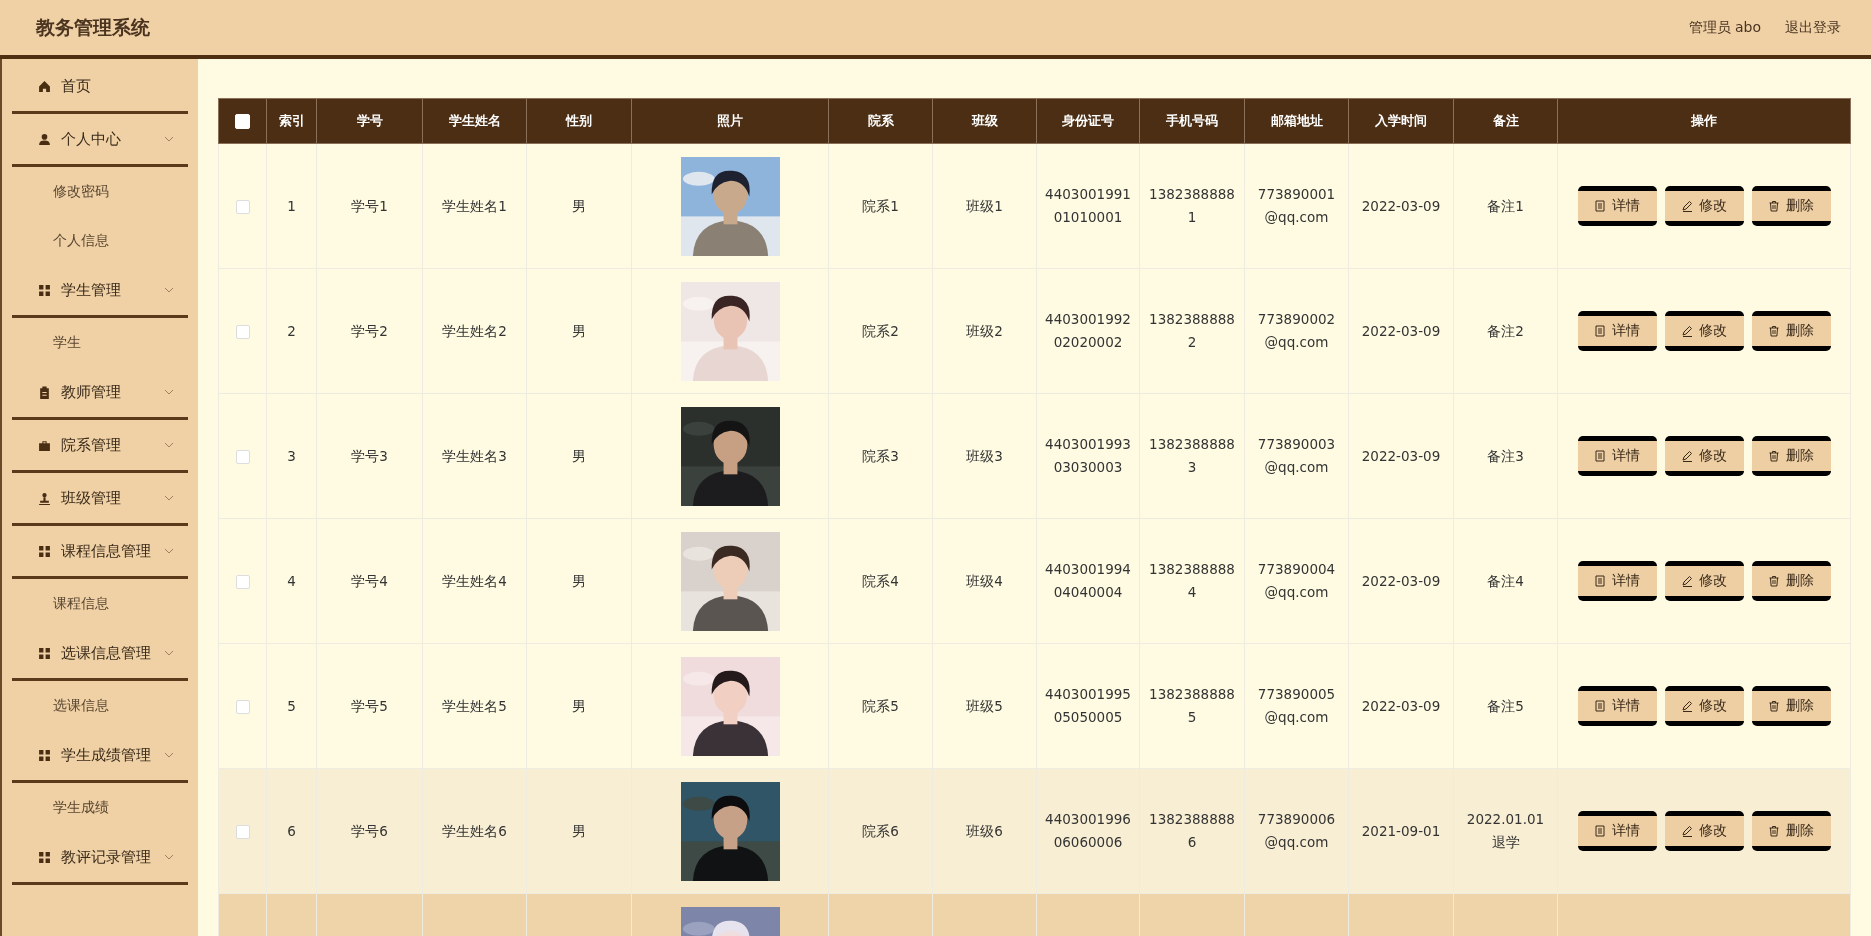 Image resolution: width=1871 pixels, height=936 pixels. I want to click on table-cell-text: 院系6, so click(880, 831).